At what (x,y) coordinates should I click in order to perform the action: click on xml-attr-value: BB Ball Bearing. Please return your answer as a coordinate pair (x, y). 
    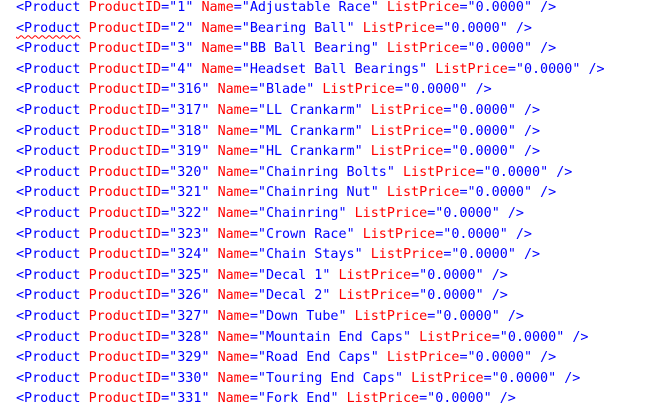
    Looking at the image, I should click on (310, 49).